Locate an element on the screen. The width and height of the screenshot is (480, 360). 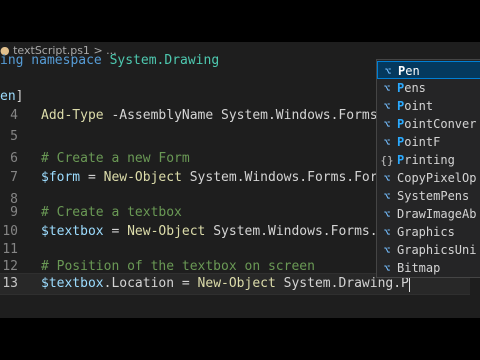
line-number: 7 is located at coordinates (14, 177).